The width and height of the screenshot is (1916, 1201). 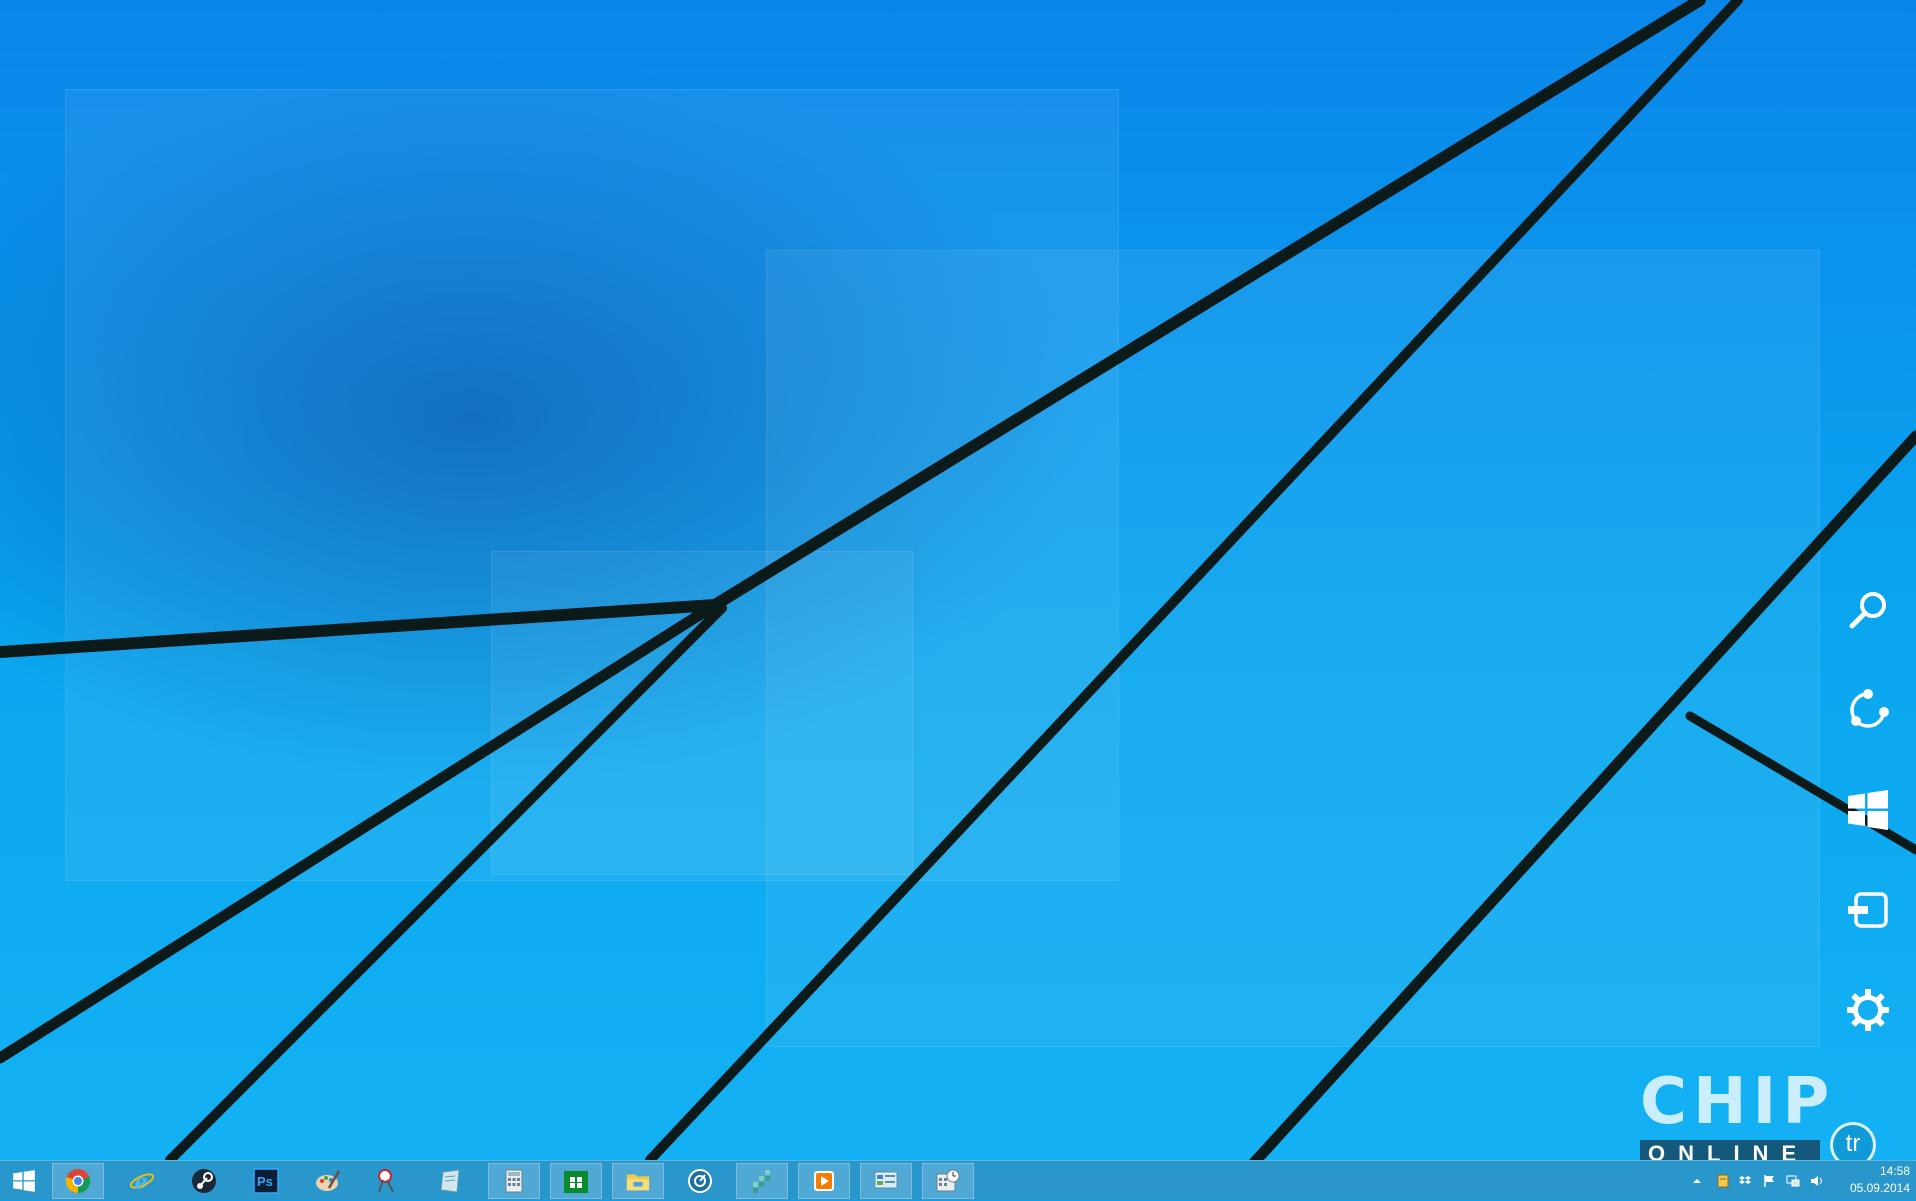 I want to click on calculator-icon, so click(x=514, y=1181).